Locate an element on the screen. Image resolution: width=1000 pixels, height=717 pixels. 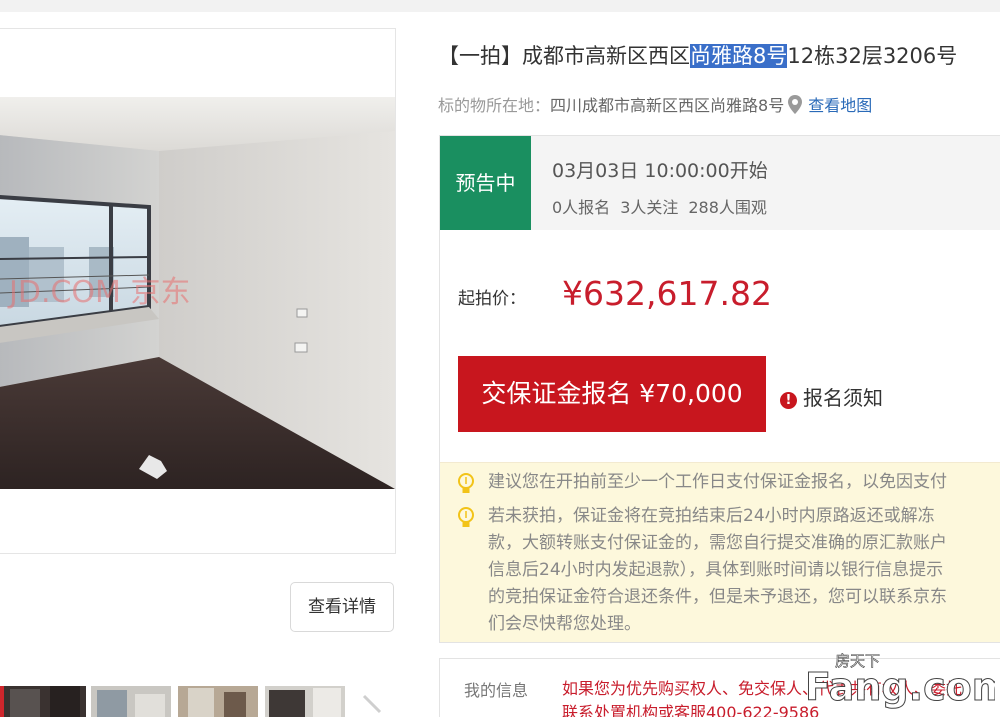
start-time: 03月03日 10:00:00开始 is located at coordinates (660, 171).